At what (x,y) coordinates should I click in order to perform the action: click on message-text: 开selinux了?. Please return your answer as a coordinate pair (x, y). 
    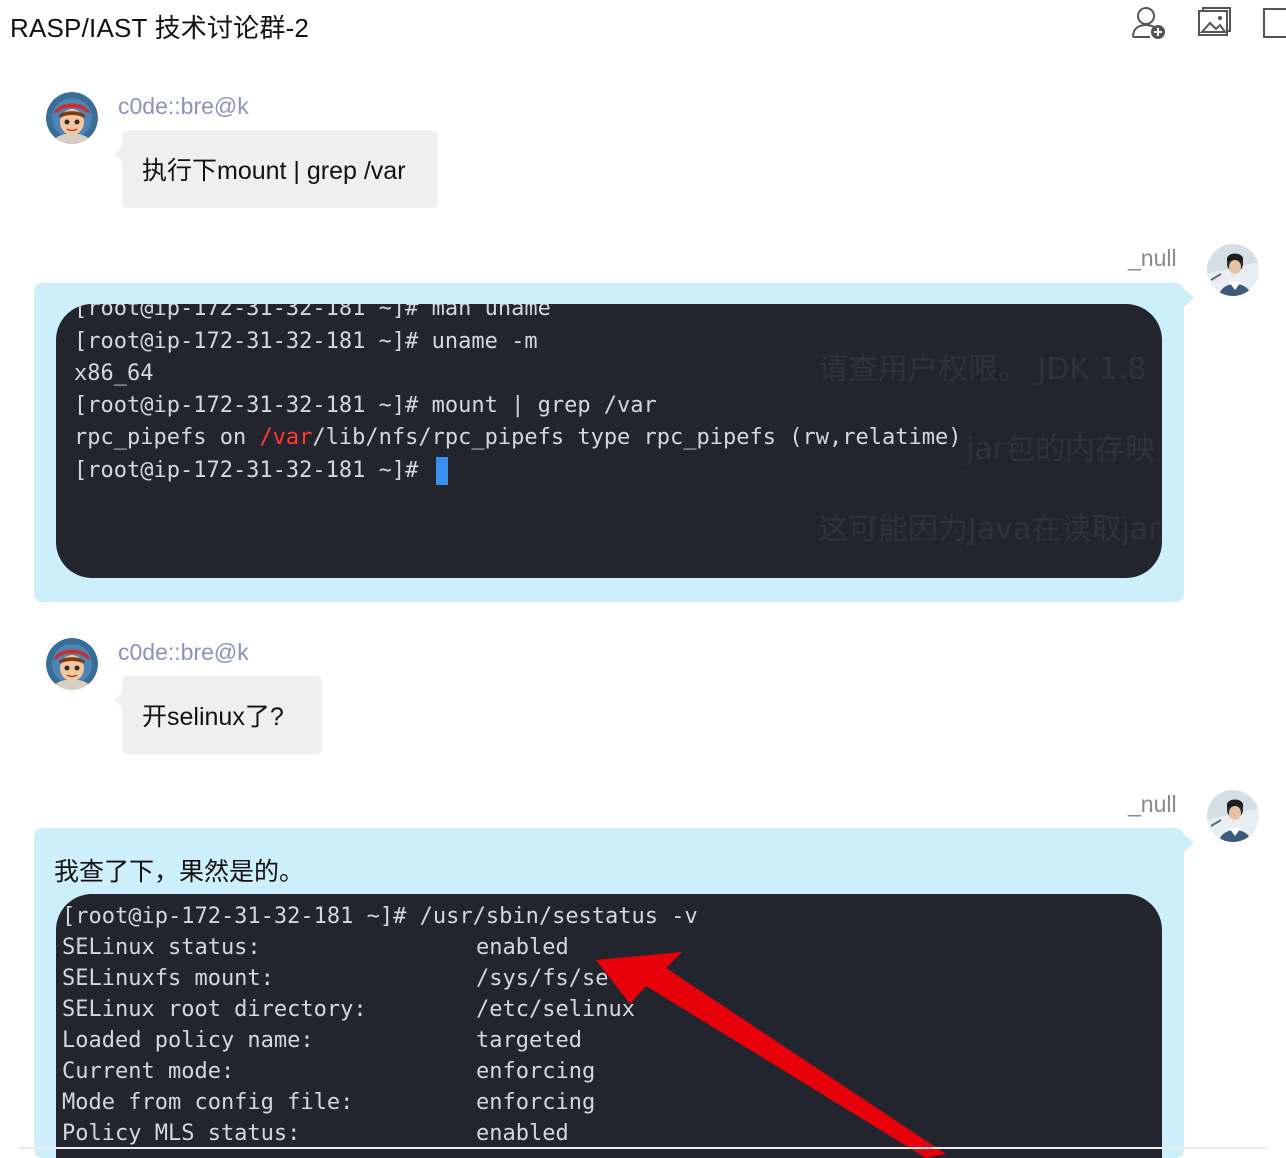
    Looking at the image, I should click on (213, 717).